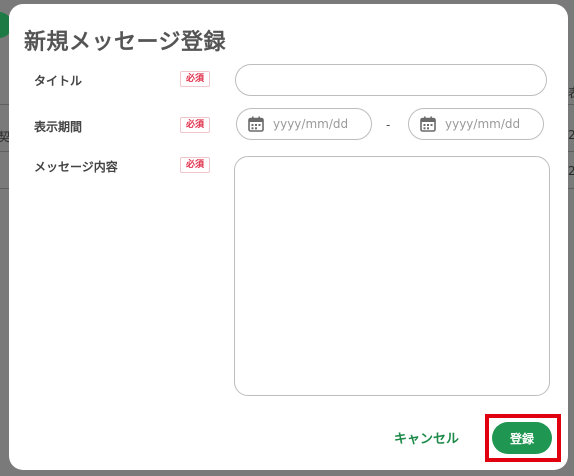 The width and height of the screenshot is (574, 476). Describe the element at coordinates (125, 42) in the screenshot. I see `dialog-title: 新規メッセージ登録` at that location.